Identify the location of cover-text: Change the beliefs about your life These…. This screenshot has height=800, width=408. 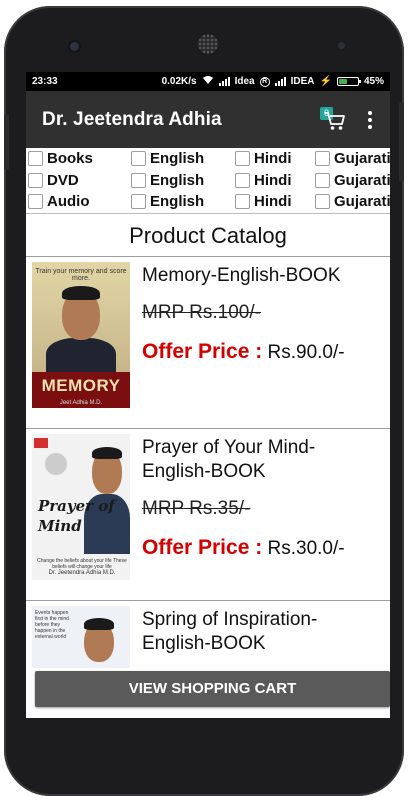
(82, 566).